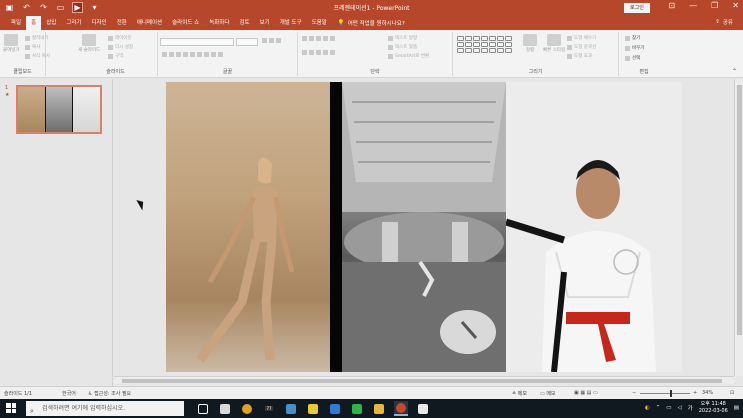 Image resolution: width=743 pixels, height=418 pixels. Describe the element at coordinates (402, 47) in the screenshot. I see `align-text-button: 텍스트 맞춤` at that location.